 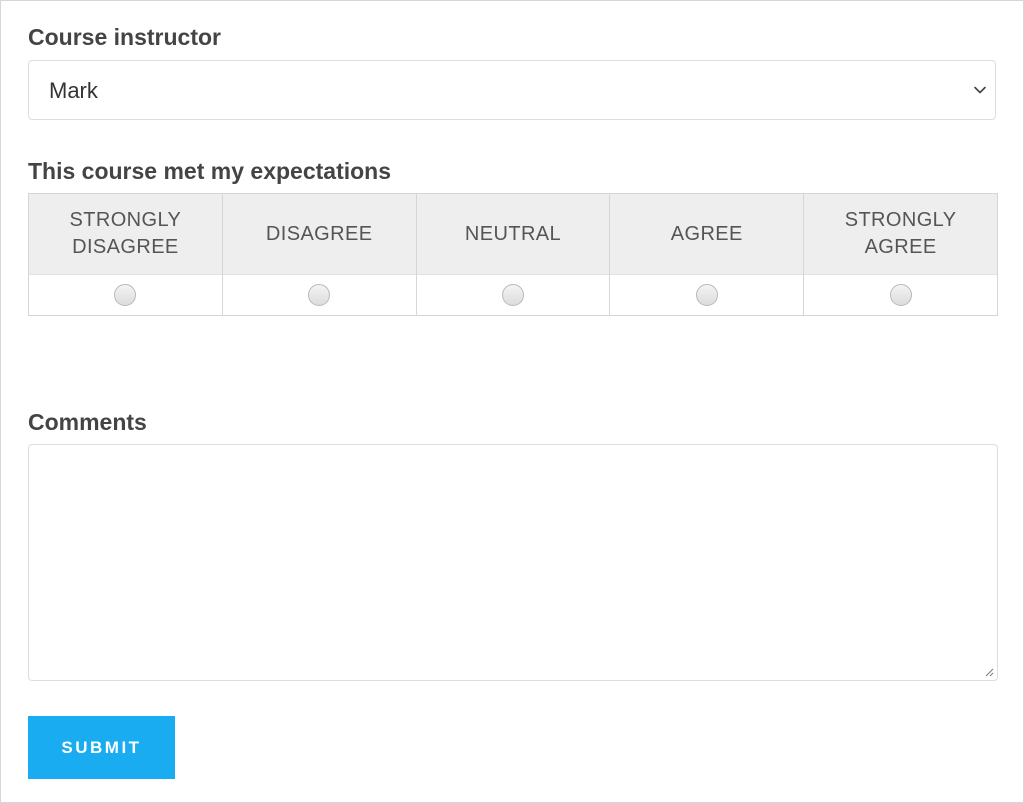 I want to click on likert-option-strongly-agree: STRONGLY AGREE, so click(x=900, y=254).